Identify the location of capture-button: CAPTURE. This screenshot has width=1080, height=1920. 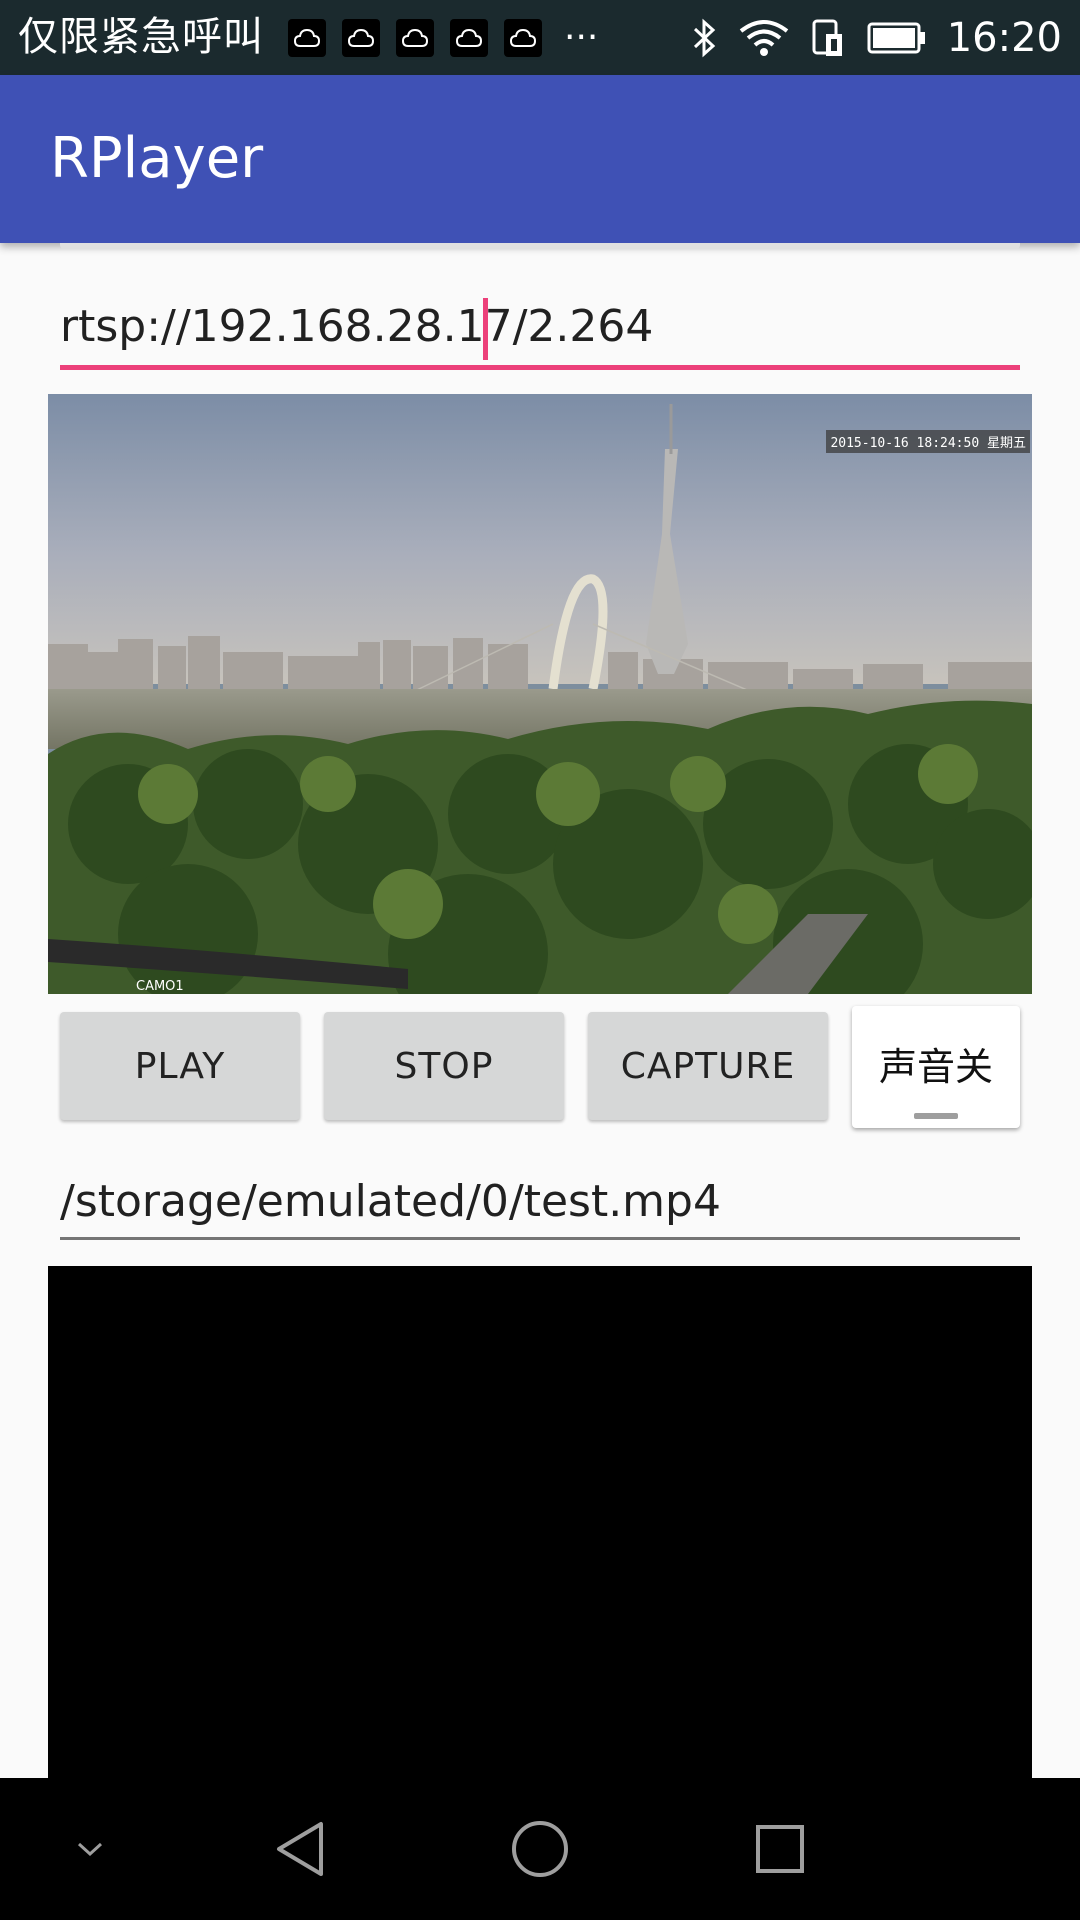
(708, 1066).